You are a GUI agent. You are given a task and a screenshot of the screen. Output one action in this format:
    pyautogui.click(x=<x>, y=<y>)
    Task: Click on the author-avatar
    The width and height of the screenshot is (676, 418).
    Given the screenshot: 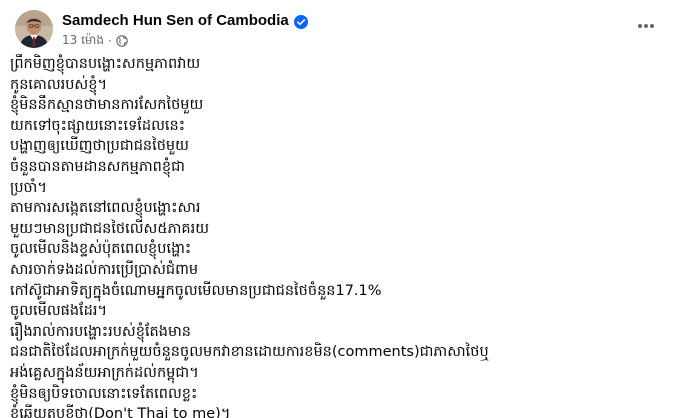 What is the action you would take?
    pyautogui.click(x=34, y=29)
    